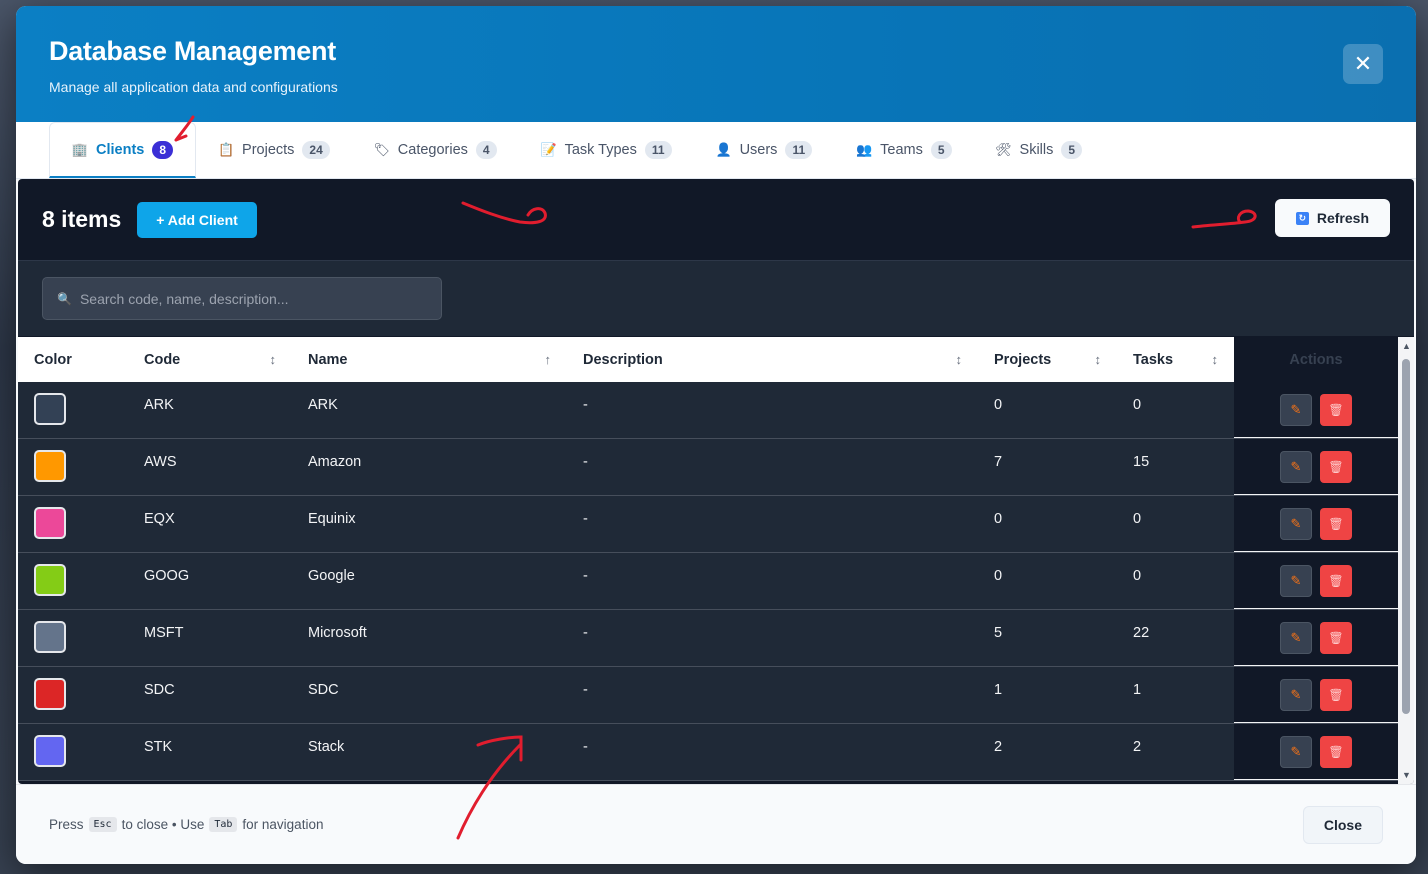 Image resolution: width=1428 pixels, height=874 pixels. I want to click on table-row: SDC SDC - 1 1 ✎ 🗑, so click(716, 695).